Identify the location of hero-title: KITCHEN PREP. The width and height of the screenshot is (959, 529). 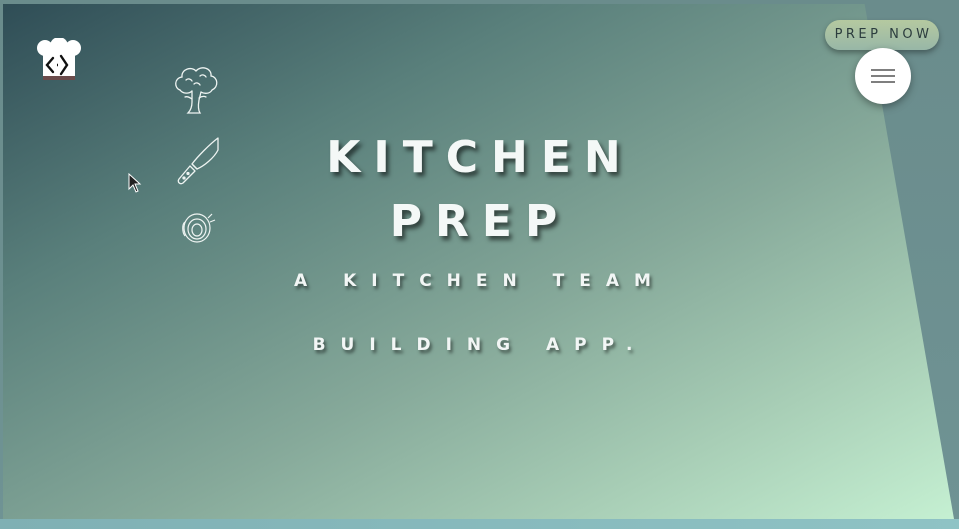
(480, 190).